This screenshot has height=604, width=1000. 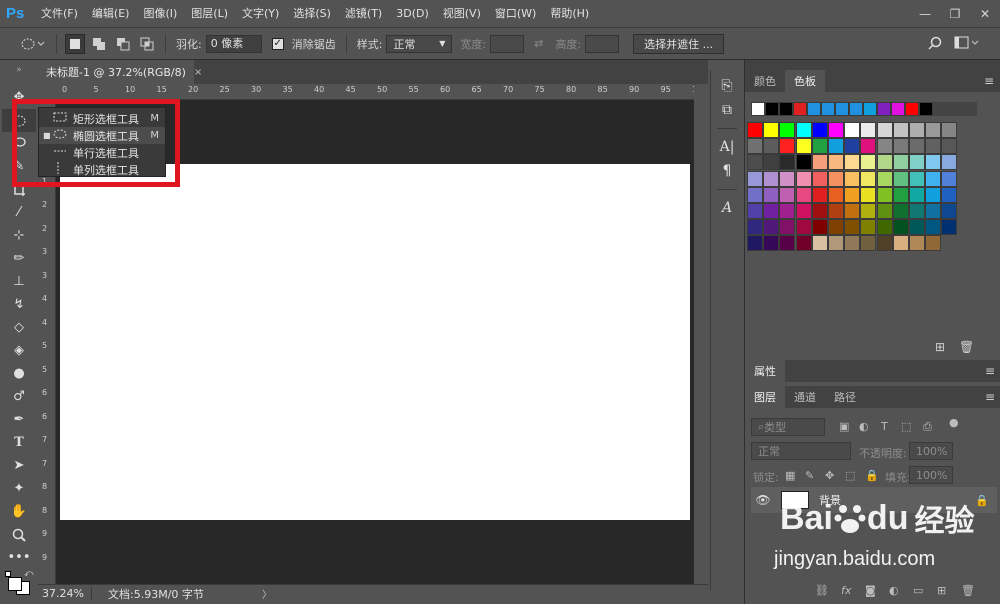 I want to click on character-panel-icon: A|, so click(x=727, y=147).